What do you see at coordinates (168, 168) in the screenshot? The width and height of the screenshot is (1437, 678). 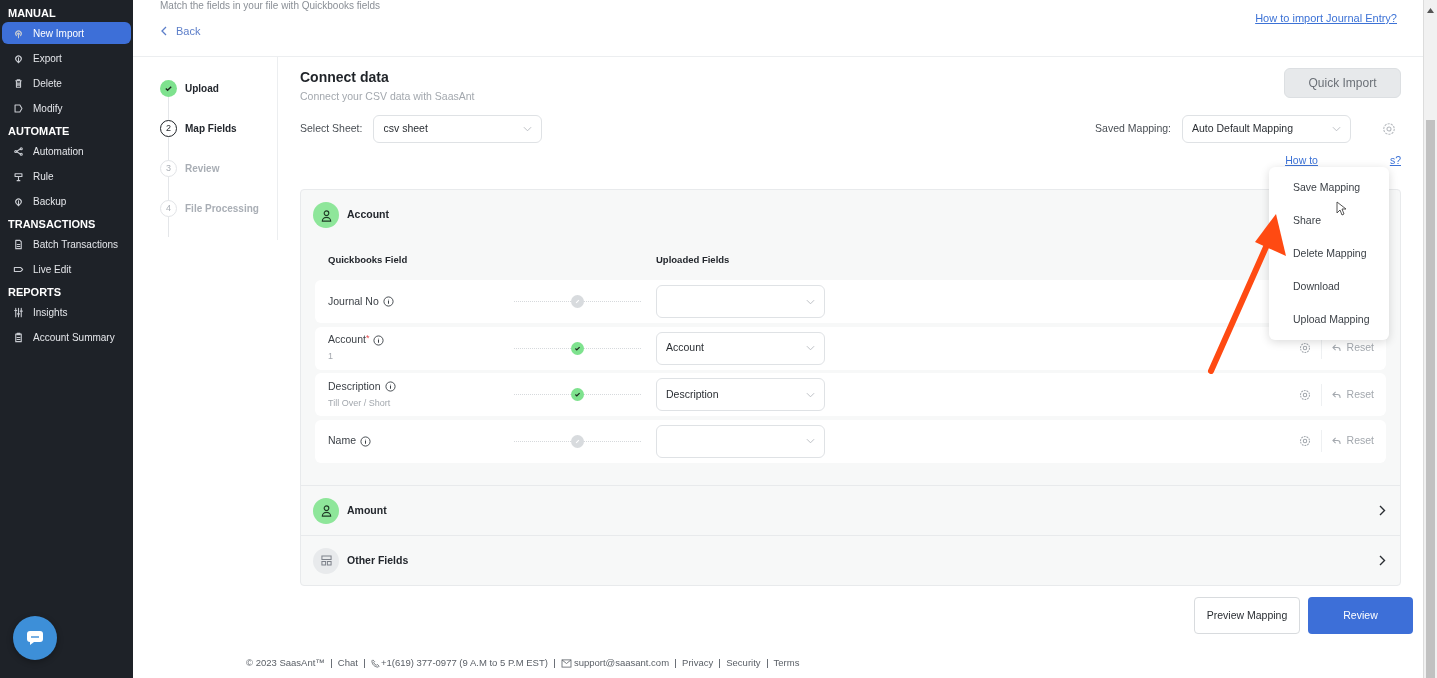 I see `step-number: 3` at bounding box center [168, 168].